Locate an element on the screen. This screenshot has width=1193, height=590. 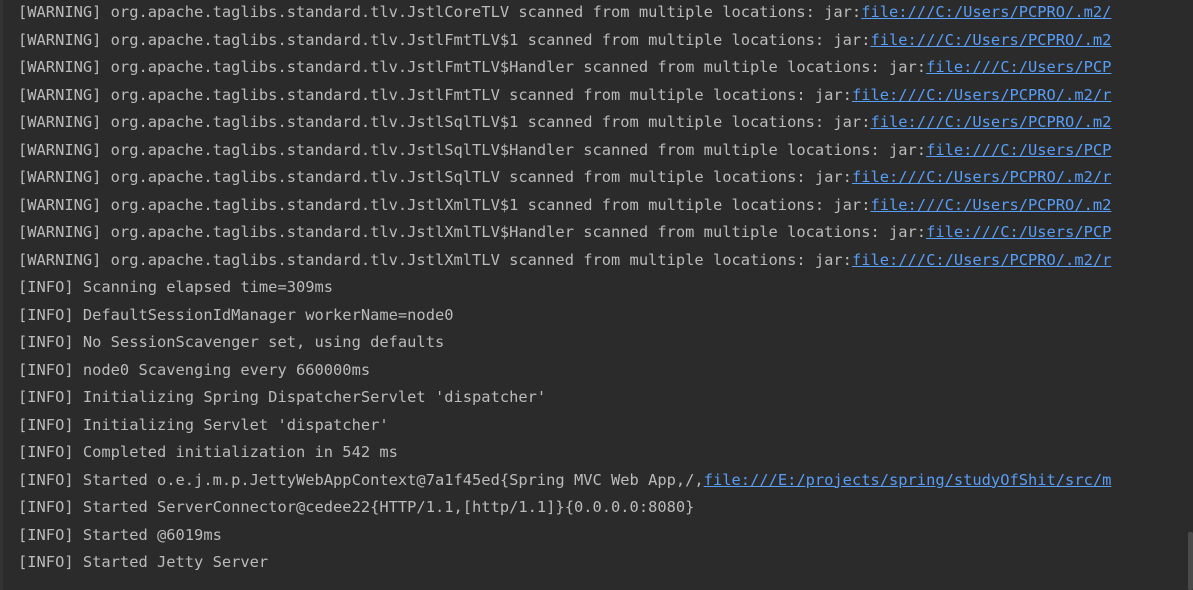
file-link: file:///C:/Users/PCPRO/.m2/ is located at coordinates (986, 12).